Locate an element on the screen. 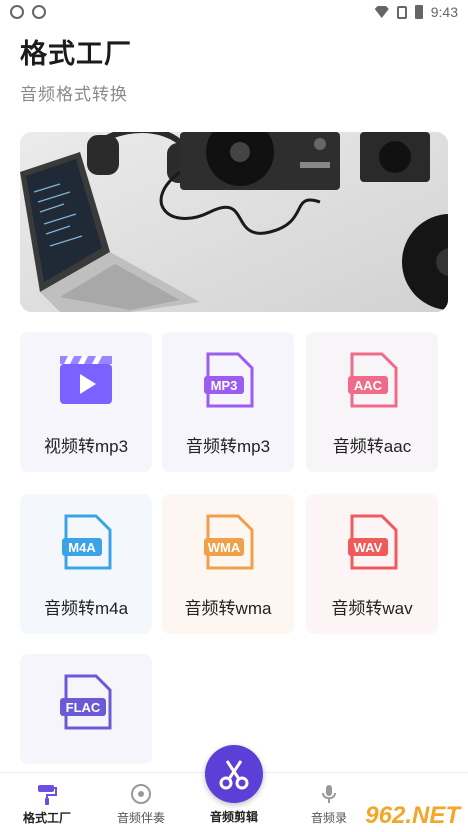  svg-text: AAC is located at coordinates (368, 385).